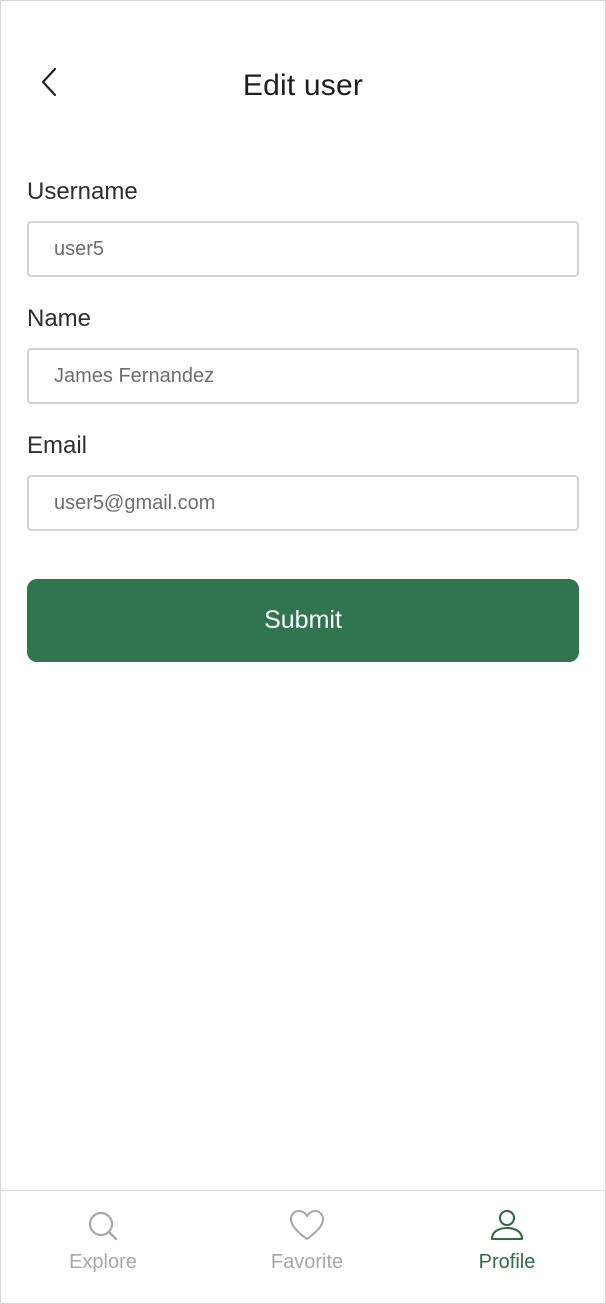 This screenshot has width=606, height=1304. I want to click on tab-profile-label: Profile, so click(507, 1262).